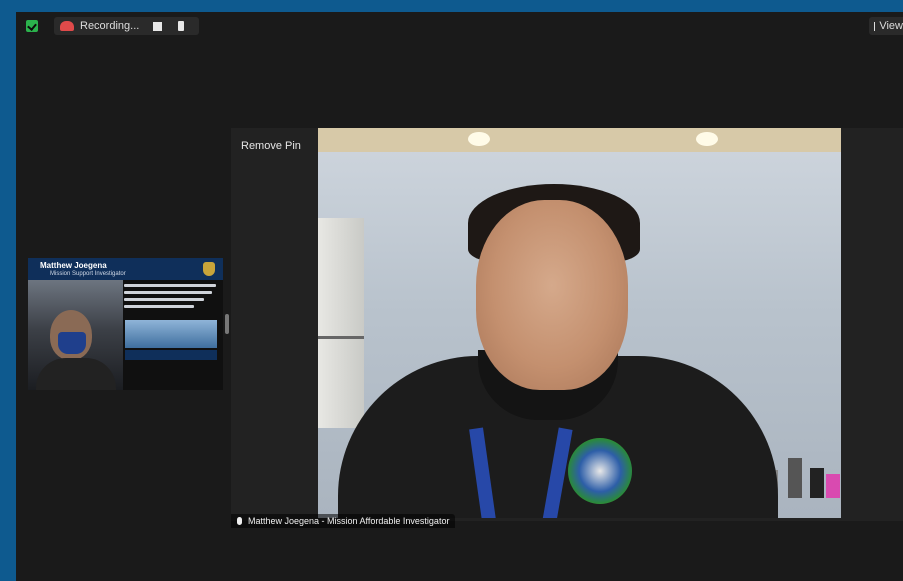  What do you see at coordinates (600, 471) in the screenshot?
I see `emblem-patch` at bounding box center [600, 471].